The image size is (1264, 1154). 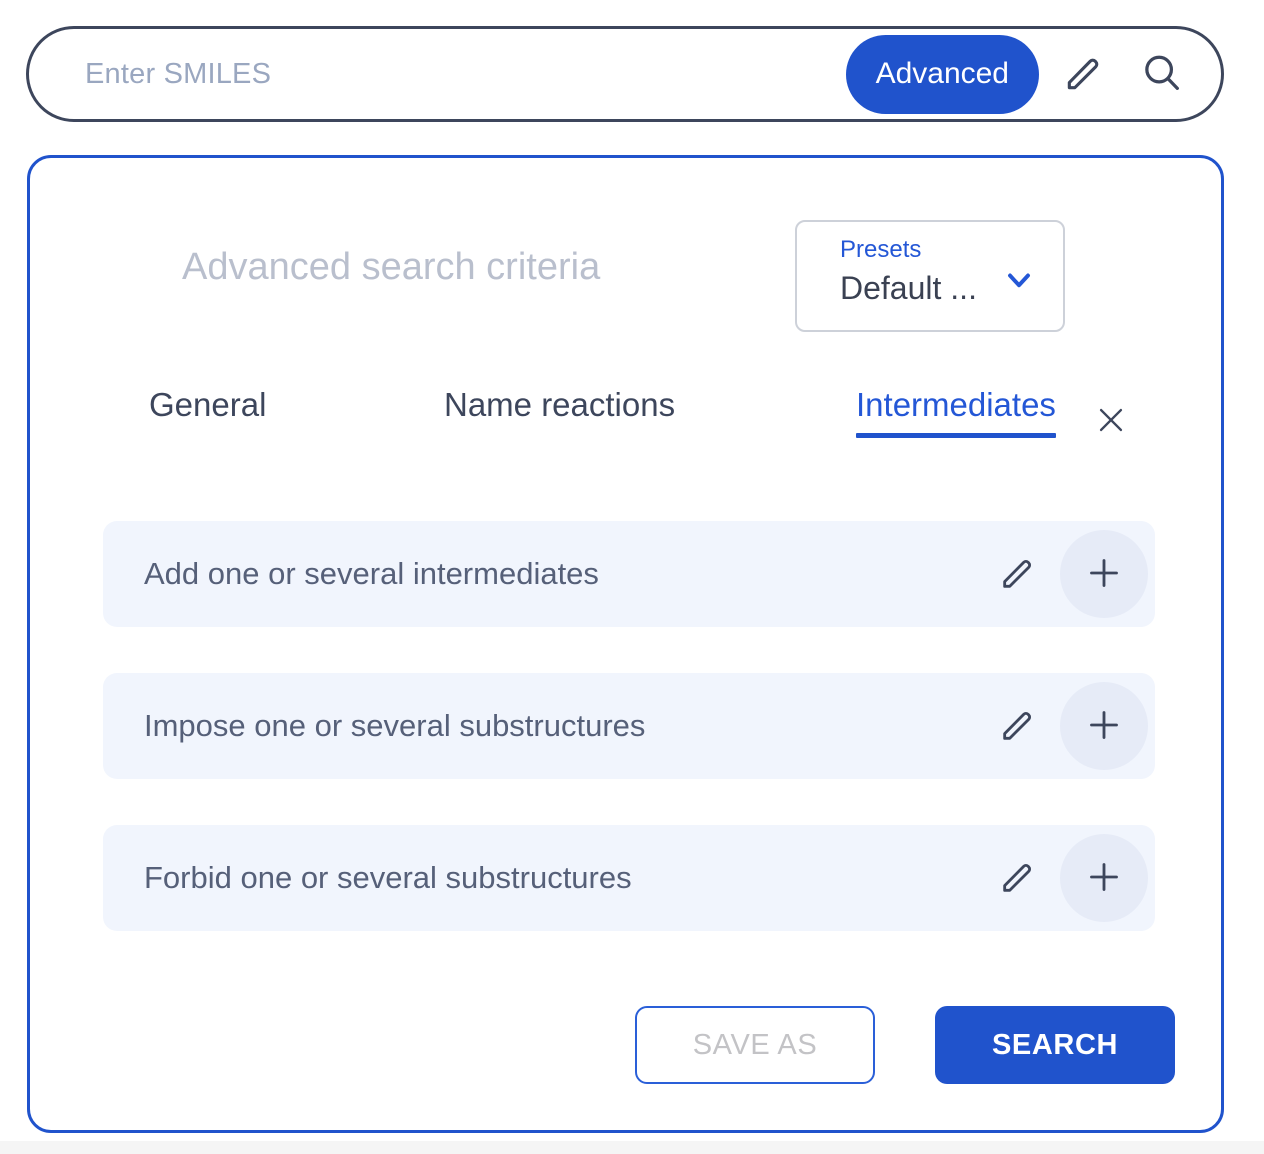 What do you see at coordinates (956, 412) in the screenshot?
I see `tab-intermediates: Intermediates` at bounding box center [956, 412].